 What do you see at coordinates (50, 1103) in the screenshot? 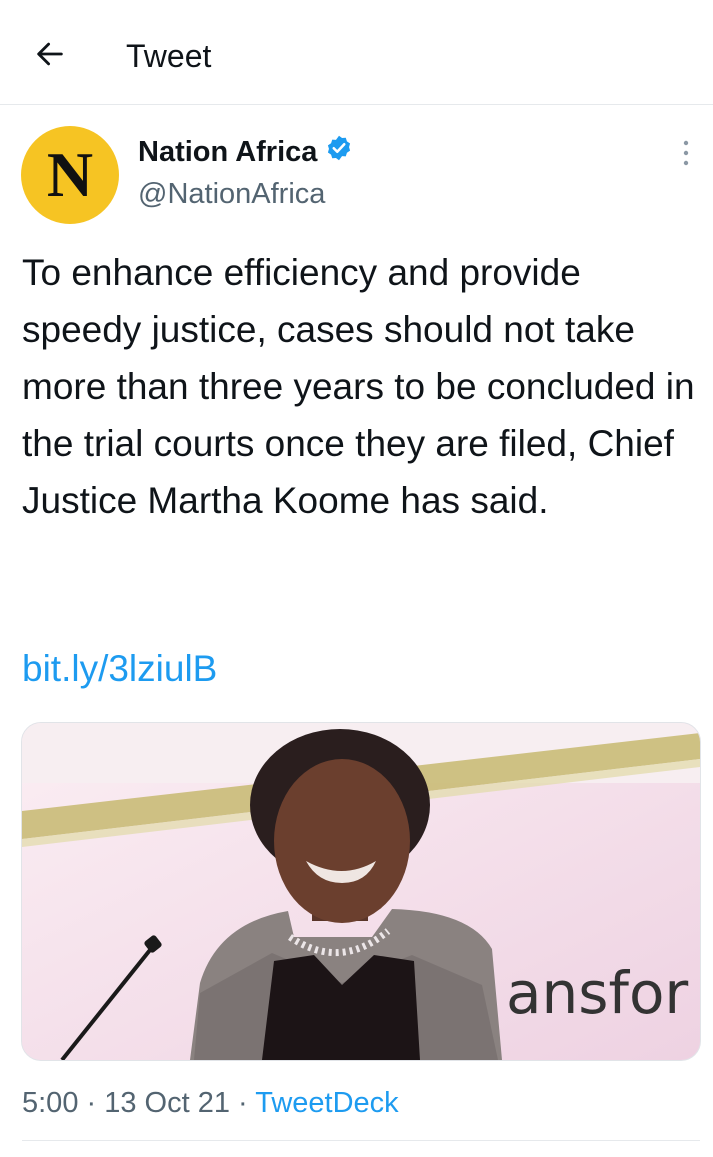
I see `tweet-time: 5:00` at bounding box center [50, 1103].